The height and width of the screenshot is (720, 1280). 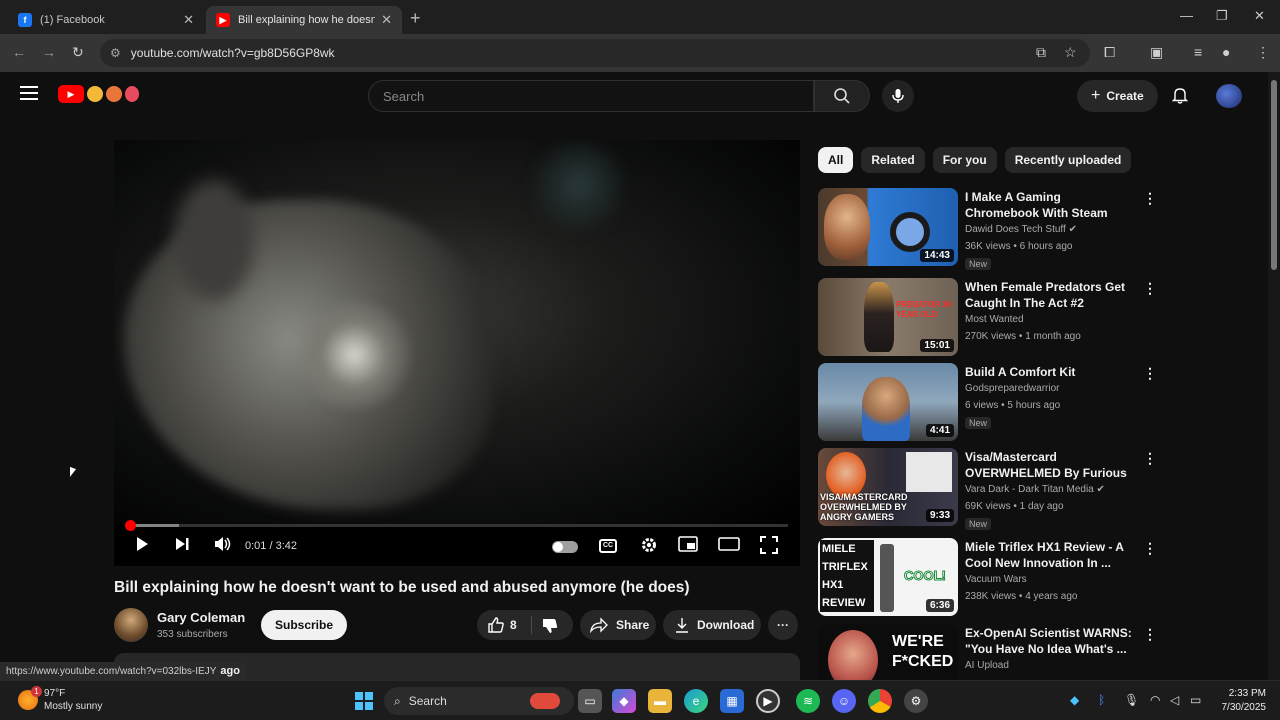 What do you see at coordinates (1117, 96) in the screenshot?
I see `create-button: + Create` at bounding box center [1117, 96].